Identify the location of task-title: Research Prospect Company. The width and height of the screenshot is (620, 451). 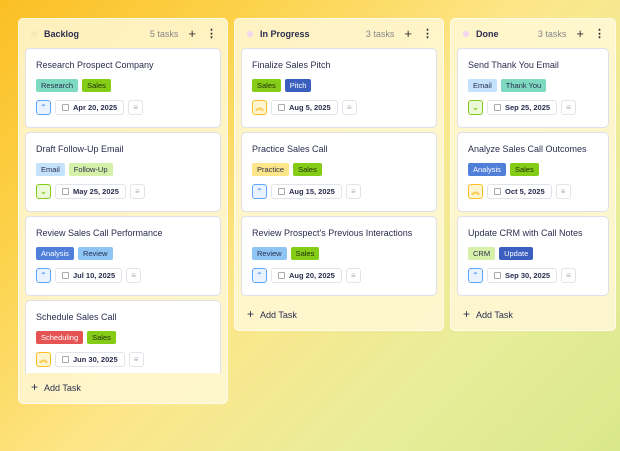
(95, 65).